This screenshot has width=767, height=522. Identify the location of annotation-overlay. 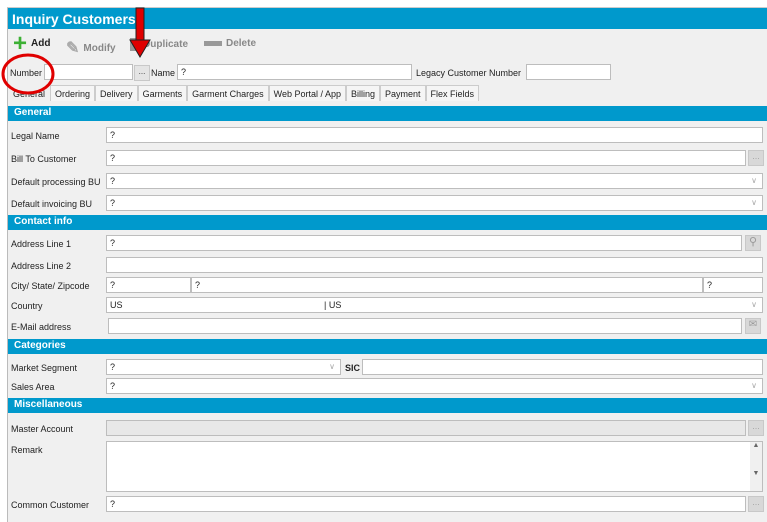
(76, 51).